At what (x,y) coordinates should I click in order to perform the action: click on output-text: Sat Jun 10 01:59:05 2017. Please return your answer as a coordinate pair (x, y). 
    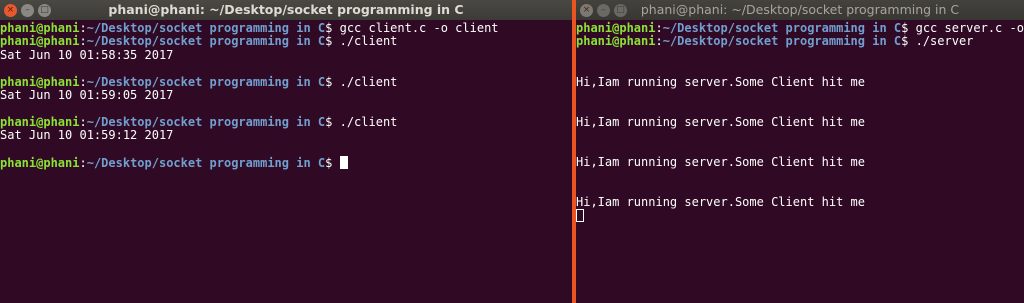
    Looking at the image, I should click on (87, 94).